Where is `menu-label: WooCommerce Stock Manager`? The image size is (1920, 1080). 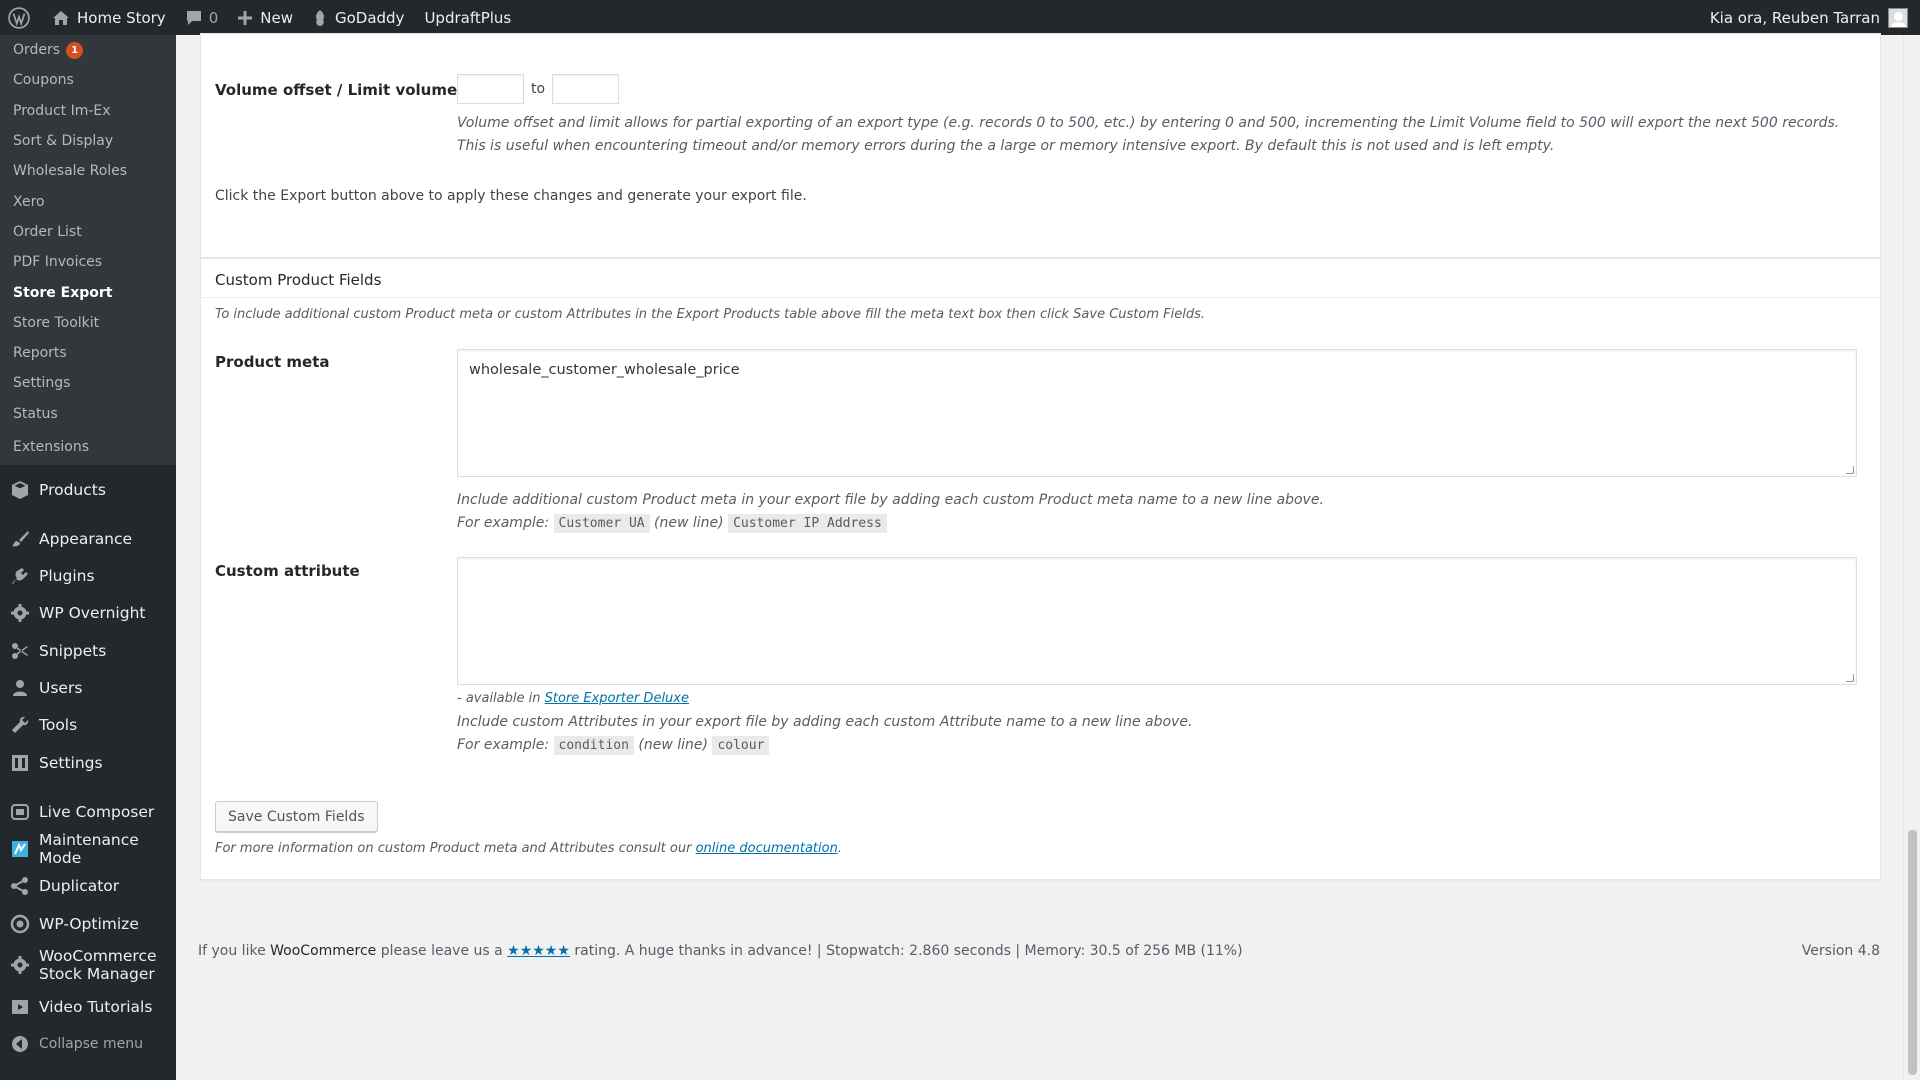 menu-label: WooCommerce Stock Manager is located at coordinates (98, 965).